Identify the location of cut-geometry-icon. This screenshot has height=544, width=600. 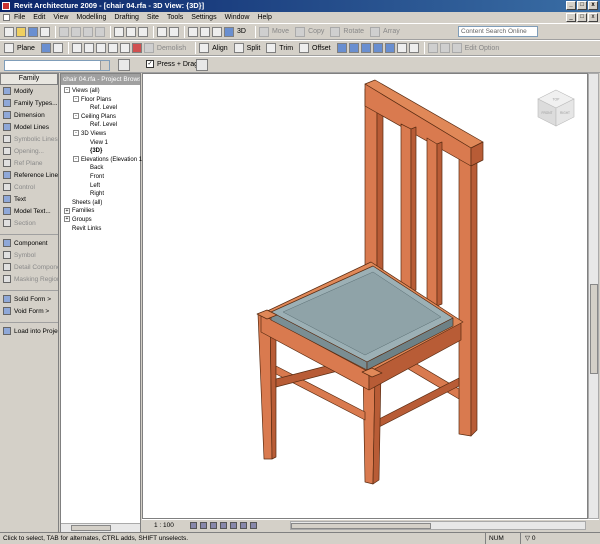
(112, 48).